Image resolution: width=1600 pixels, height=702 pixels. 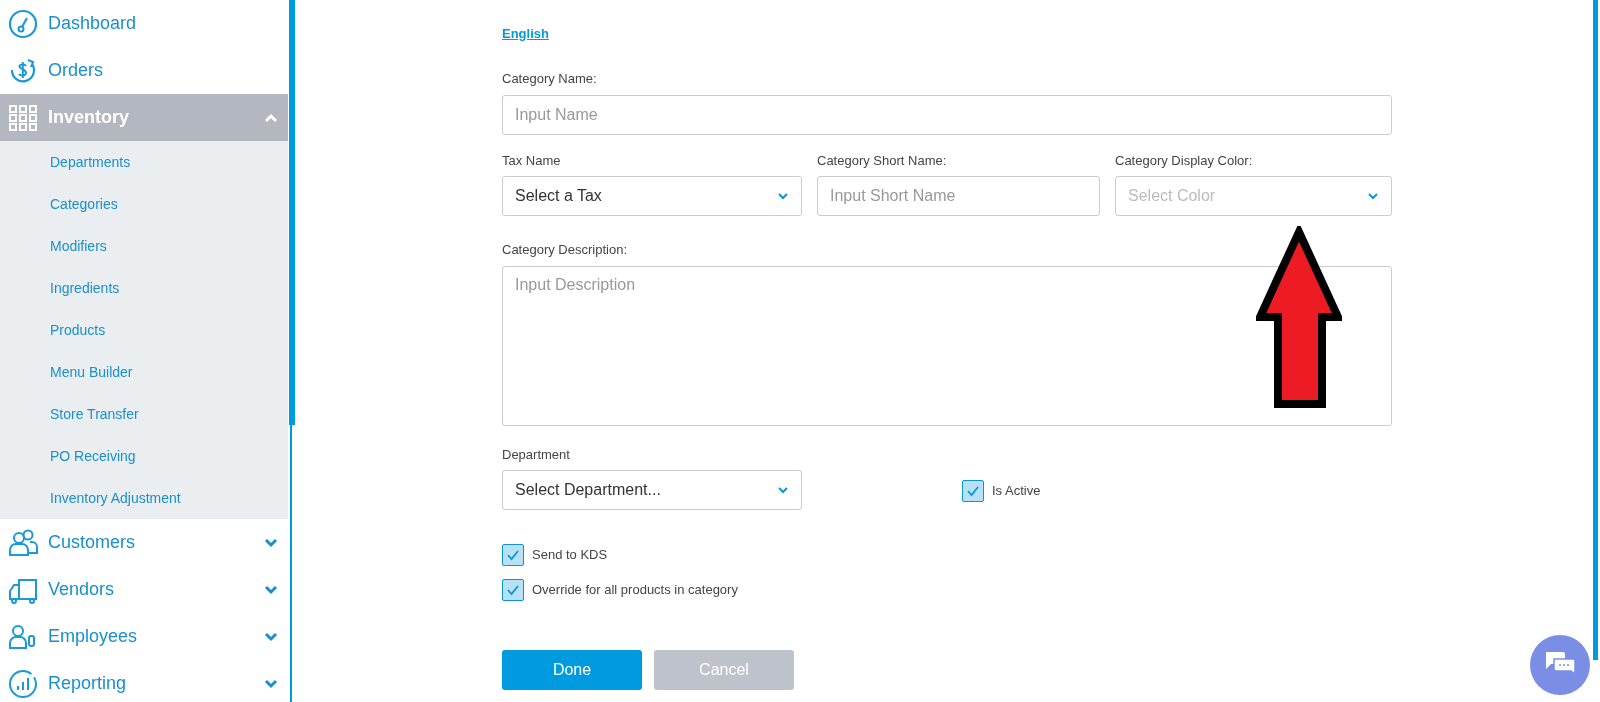 I want to click on cancel-button: Cancel, so click(x=724, y=670).